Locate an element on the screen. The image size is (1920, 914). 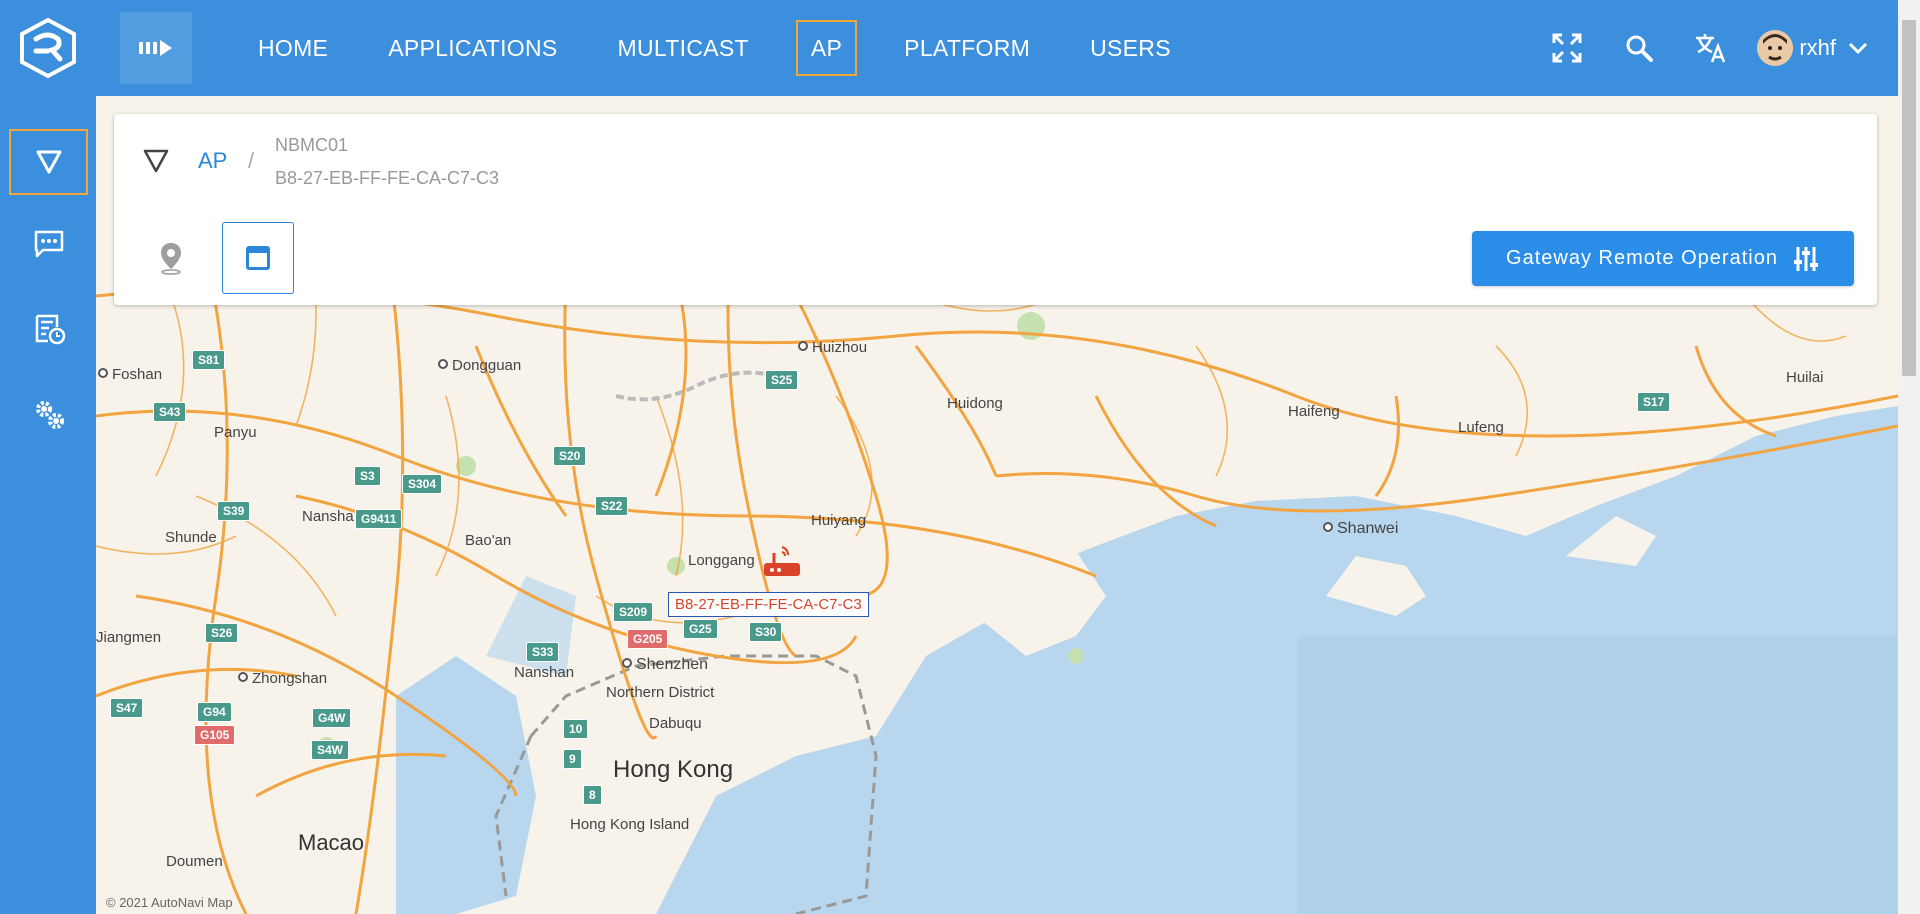
window-view-button is located at coordinates (258, 258).